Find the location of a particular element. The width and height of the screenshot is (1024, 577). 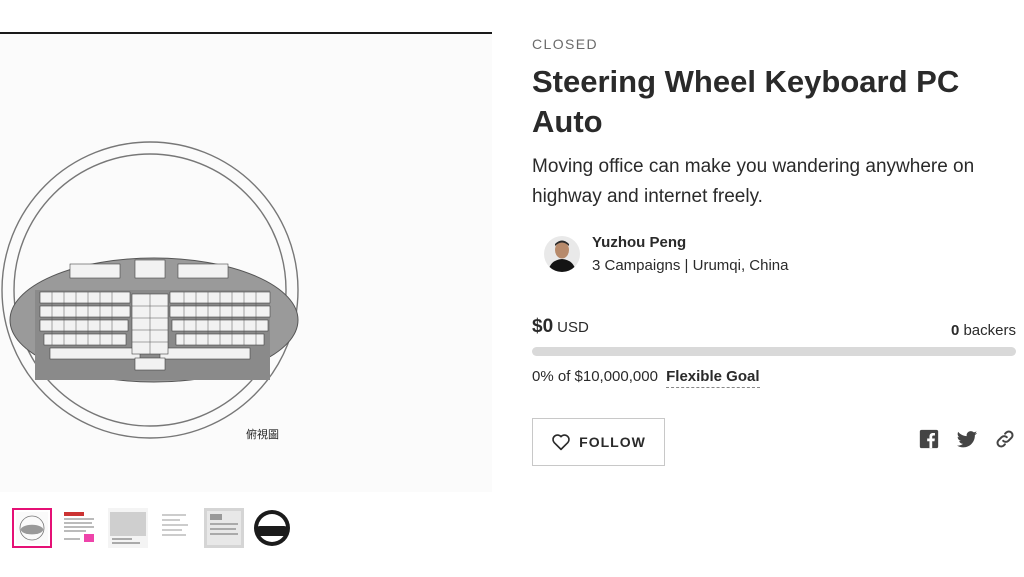

avatar is located at coordinates (562, 254).